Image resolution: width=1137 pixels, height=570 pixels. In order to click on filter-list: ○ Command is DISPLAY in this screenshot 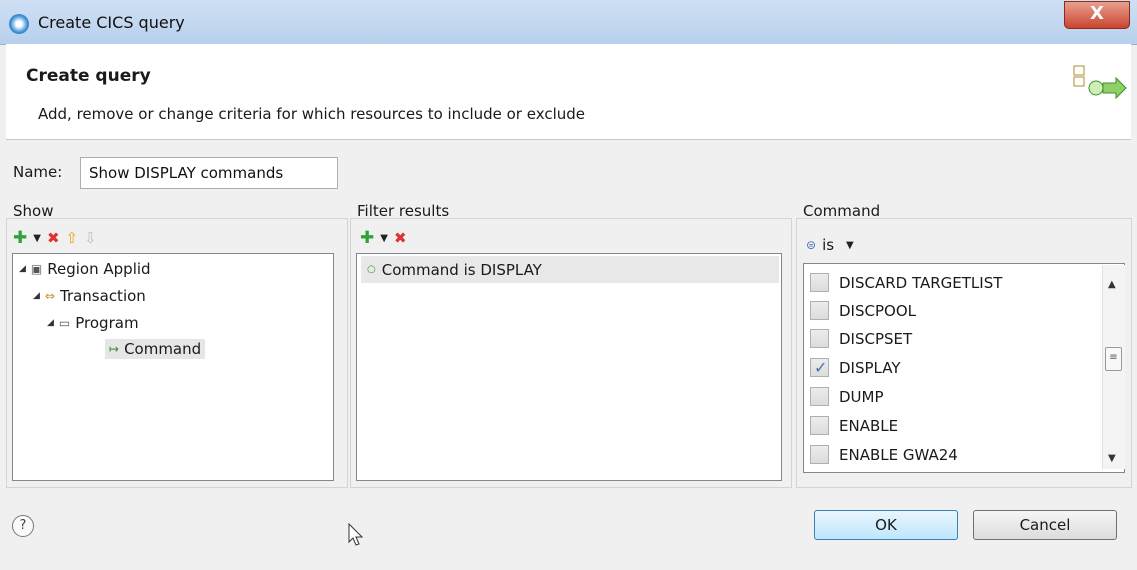, I will do `click(569, 367)`.